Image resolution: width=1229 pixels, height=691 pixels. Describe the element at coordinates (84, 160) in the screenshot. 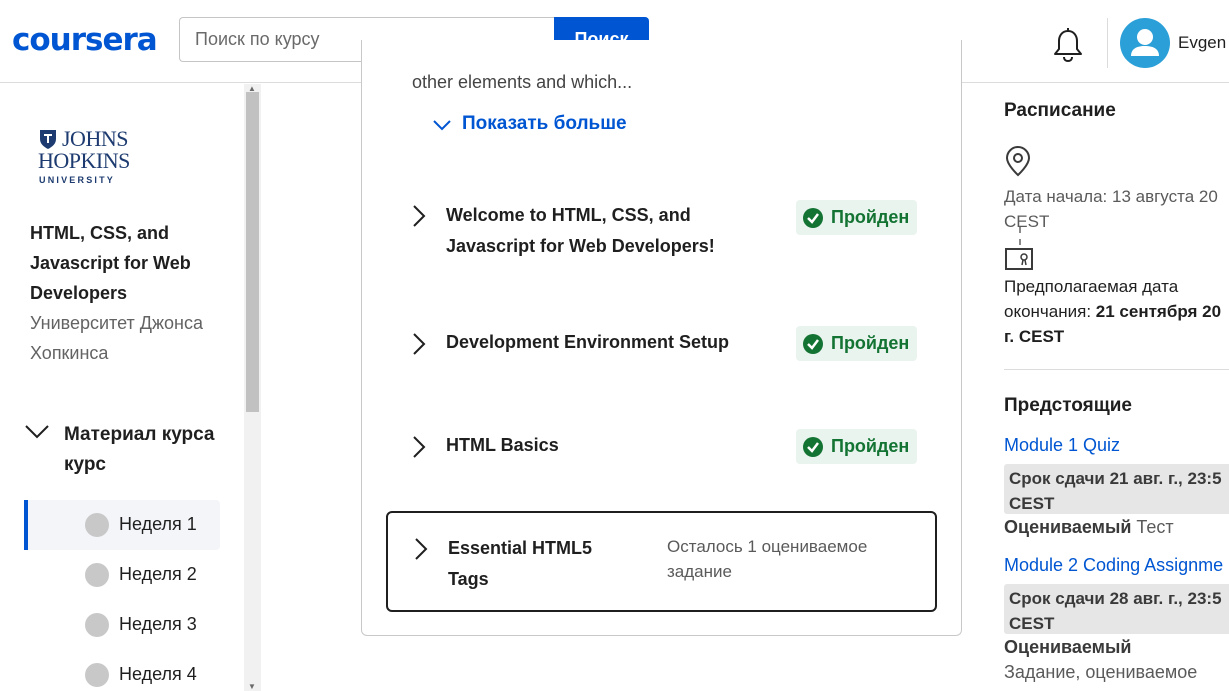

I see `partner-line2: HOPKINS` at that location.